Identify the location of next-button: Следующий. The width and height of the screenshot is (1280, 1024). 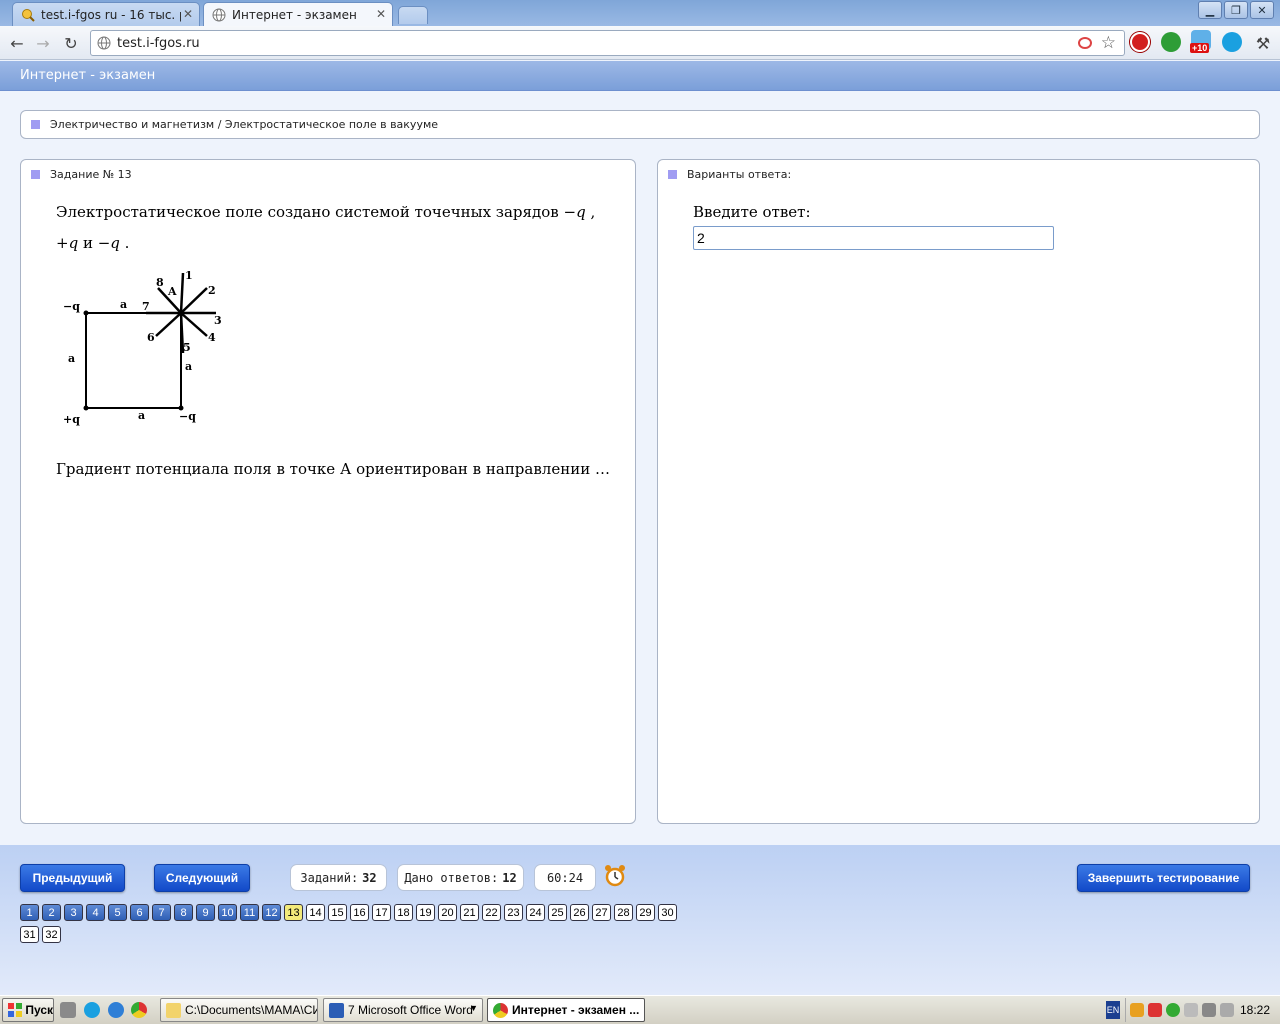
(202, 878).